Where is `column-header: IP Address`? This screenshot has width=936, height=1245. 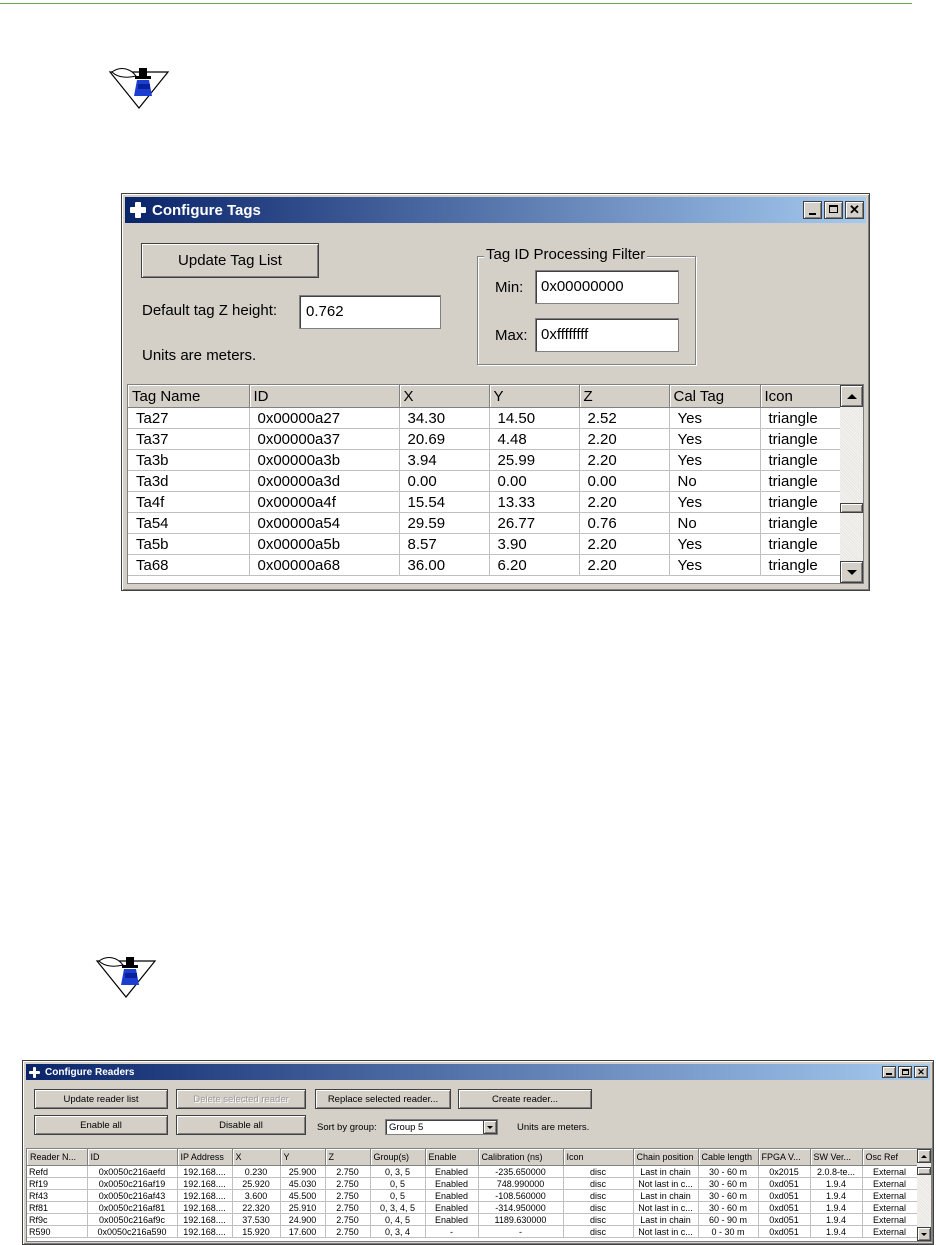 column-header: IP Address is located at coordinates (205, 1157).